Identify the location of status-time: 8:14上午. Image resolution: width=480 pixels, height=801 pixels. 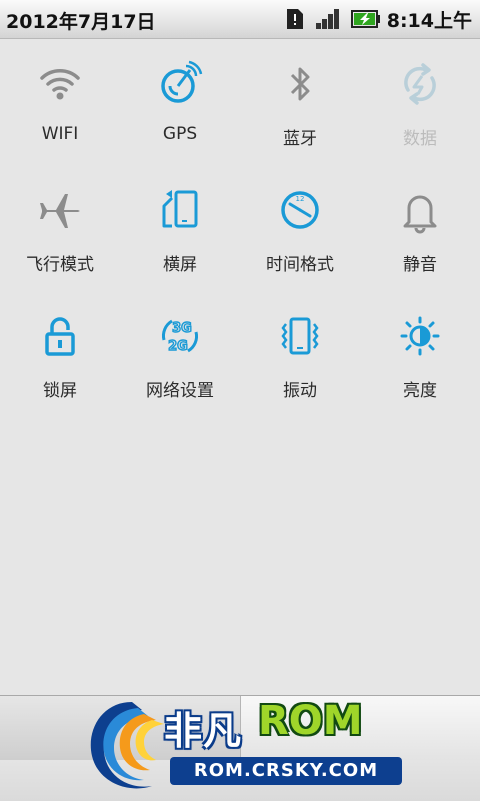
(429, 20).